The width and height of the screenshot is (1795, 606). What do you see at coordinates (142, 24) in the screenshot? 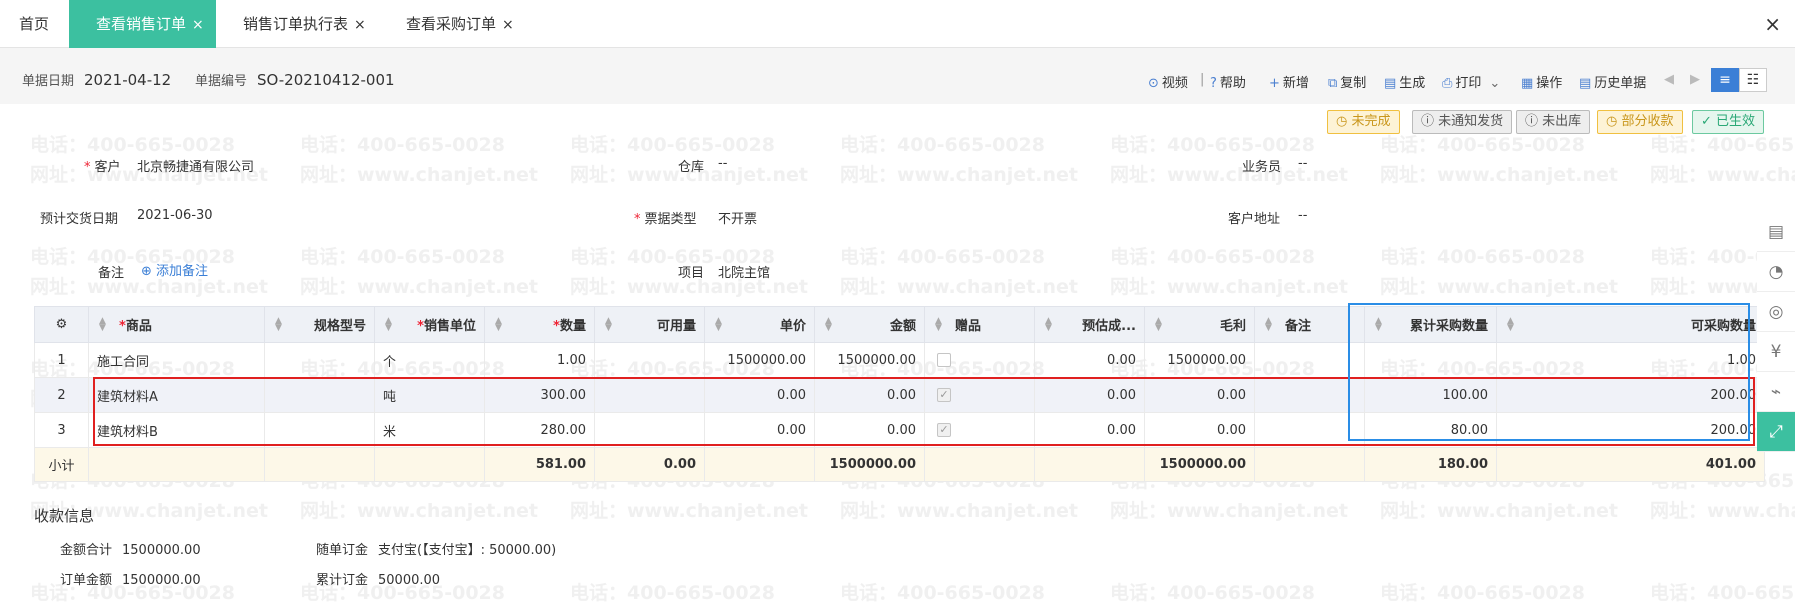
I see `tab-sales-order-view: 查看销售订单 ×` at bounding box center [142, 24].